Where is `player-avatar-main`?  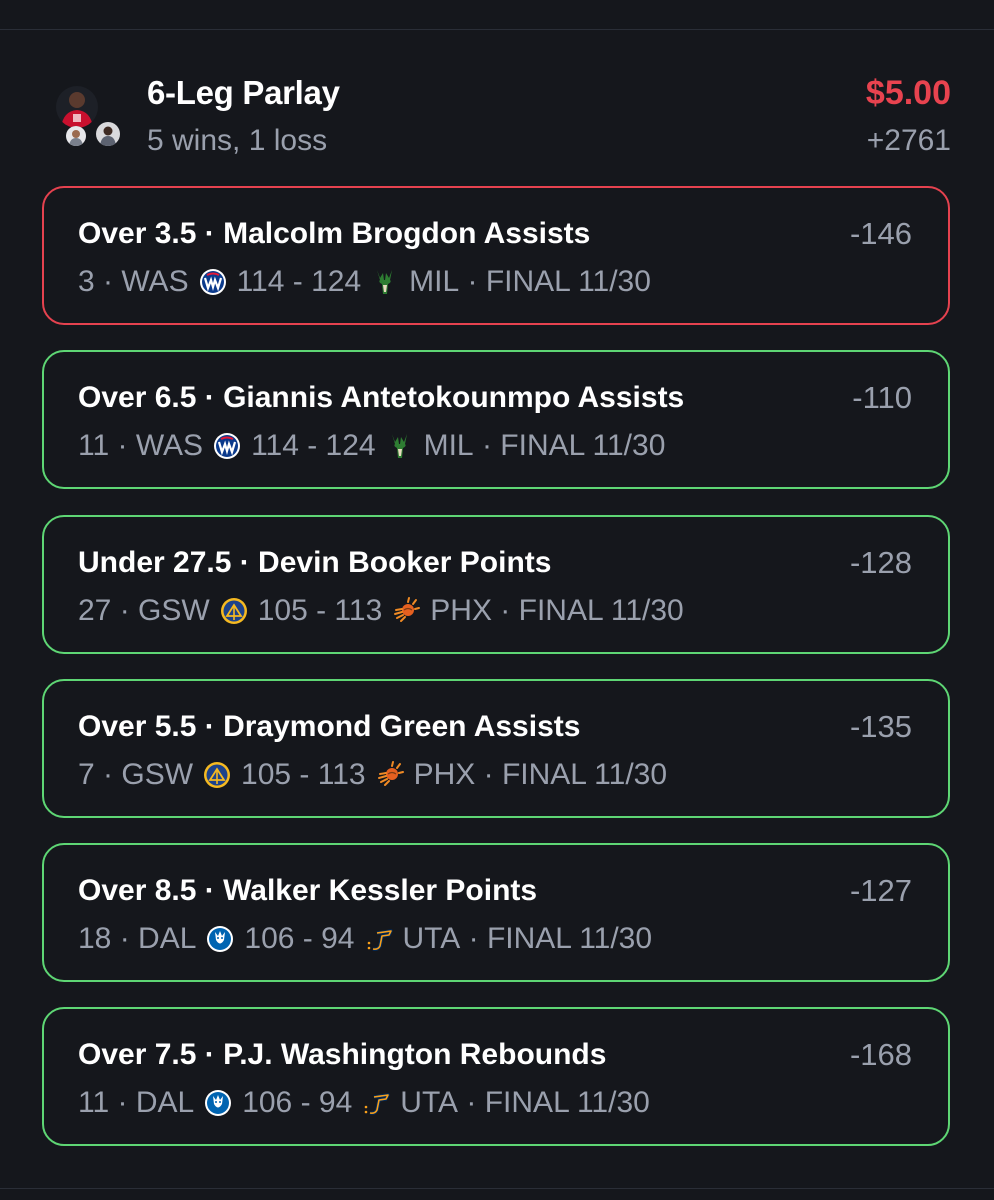 player-avatar-main is located at coordinates (77, 107).